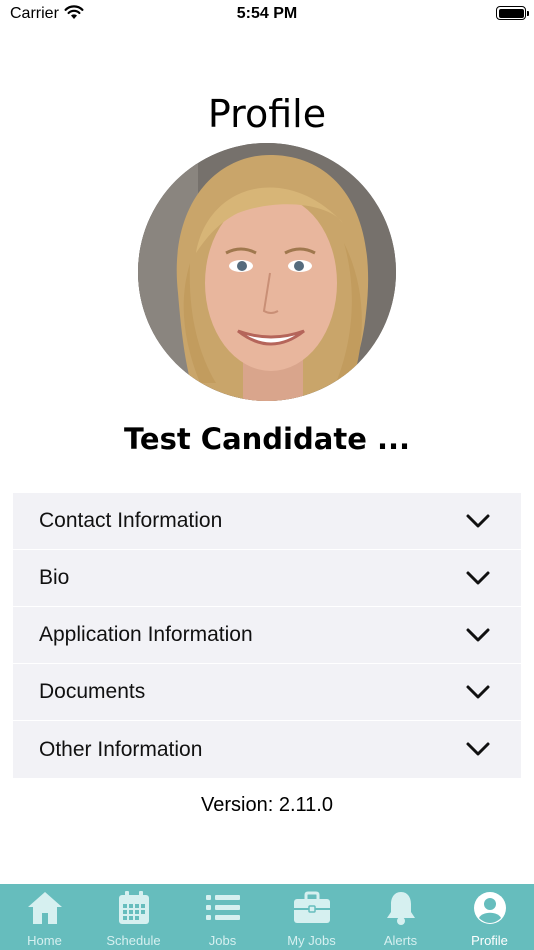  Describe the element at coordinates (54, 577) in the screenshot. I see `section-label: Bio` at that location.